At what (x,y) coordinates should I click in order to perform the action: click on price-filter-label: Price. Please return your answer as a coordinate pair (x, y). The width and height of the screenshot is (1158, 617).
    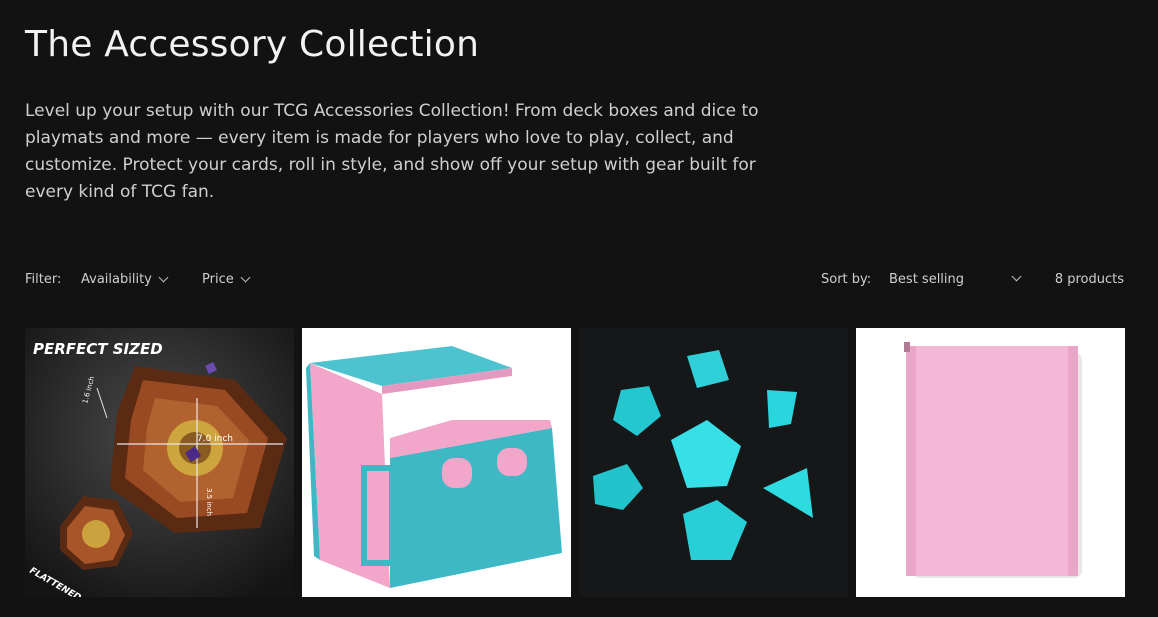
    Looking at the image, I should click on (218, 279).